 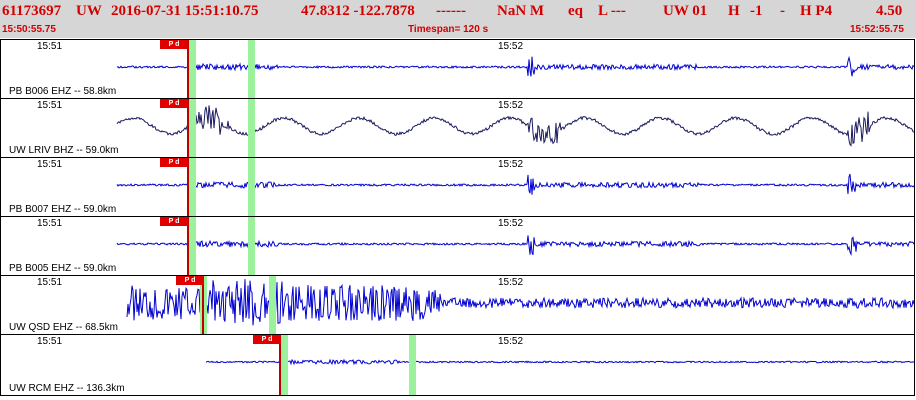 I want to click on event-magnitude: NaN M, so click(x=521, y=11).